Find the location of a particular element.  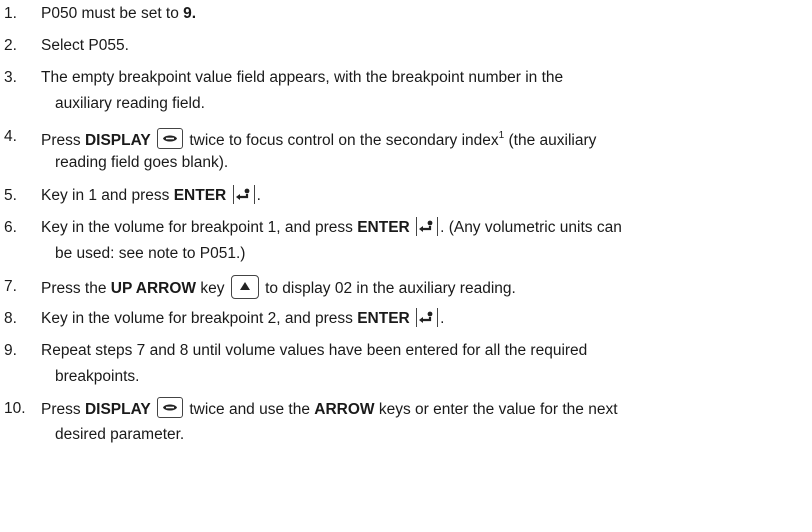

step-text: Key in 1 and press ENTER . is located at coordinates (151, 194).